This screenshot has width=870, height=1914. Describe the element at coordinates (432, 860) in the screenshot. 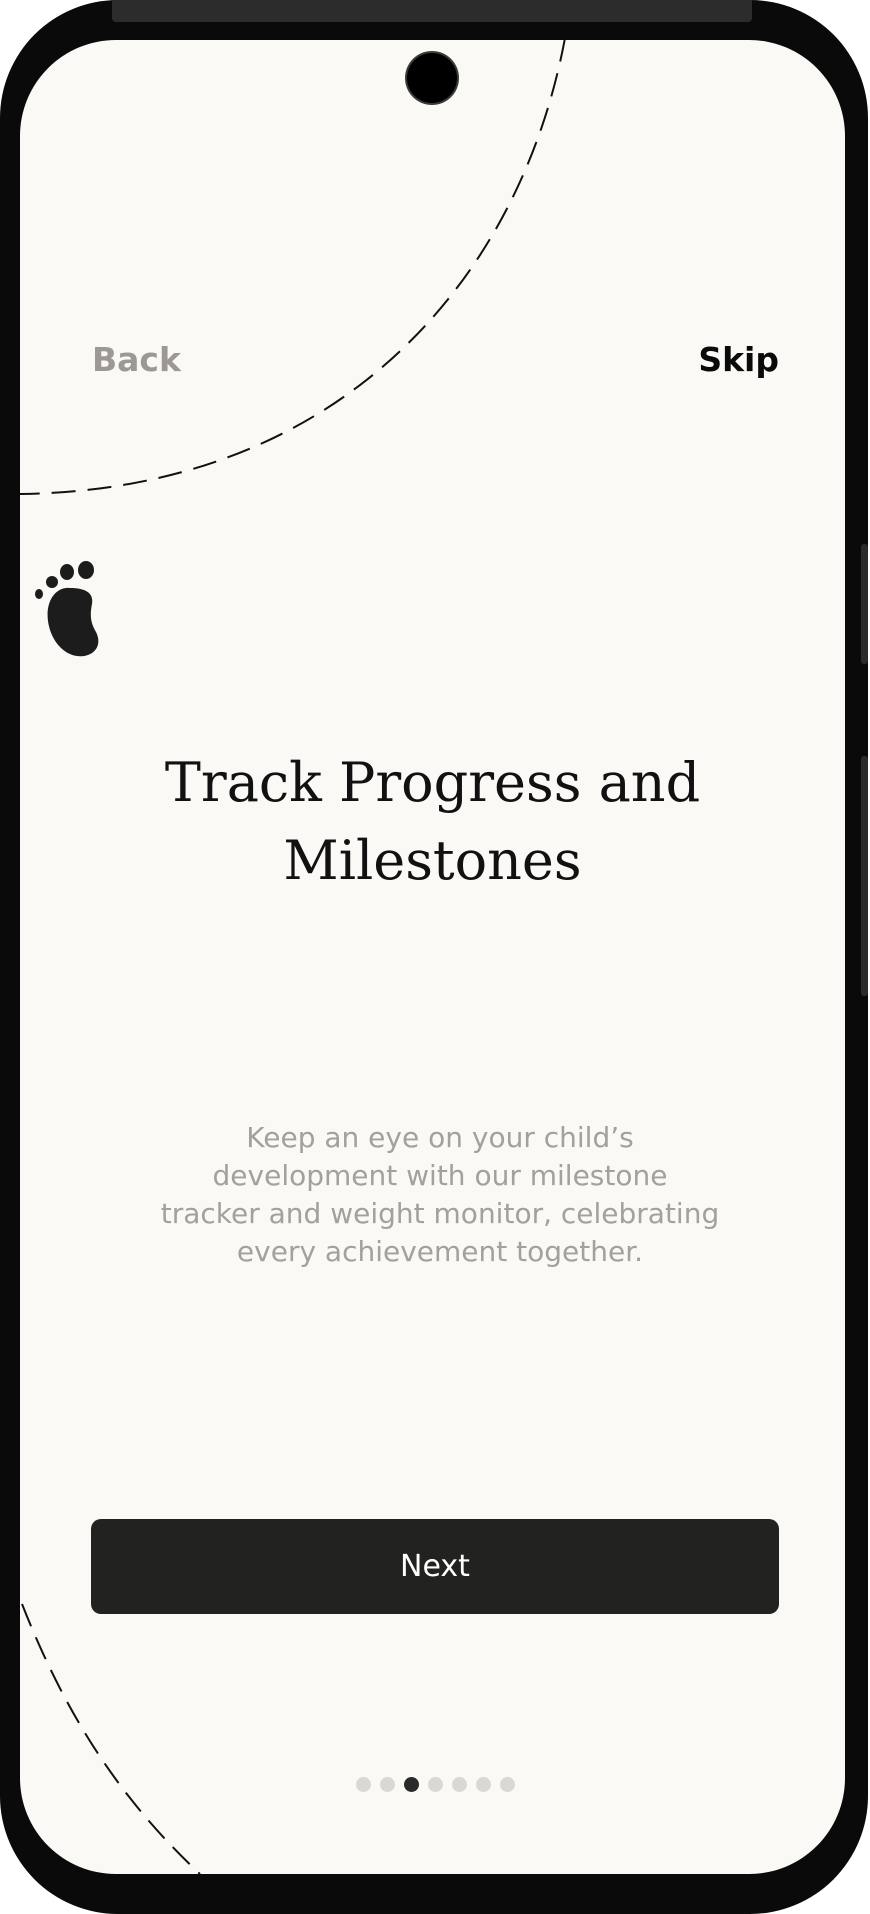

I see `title-line-2: Milestones` at that location.